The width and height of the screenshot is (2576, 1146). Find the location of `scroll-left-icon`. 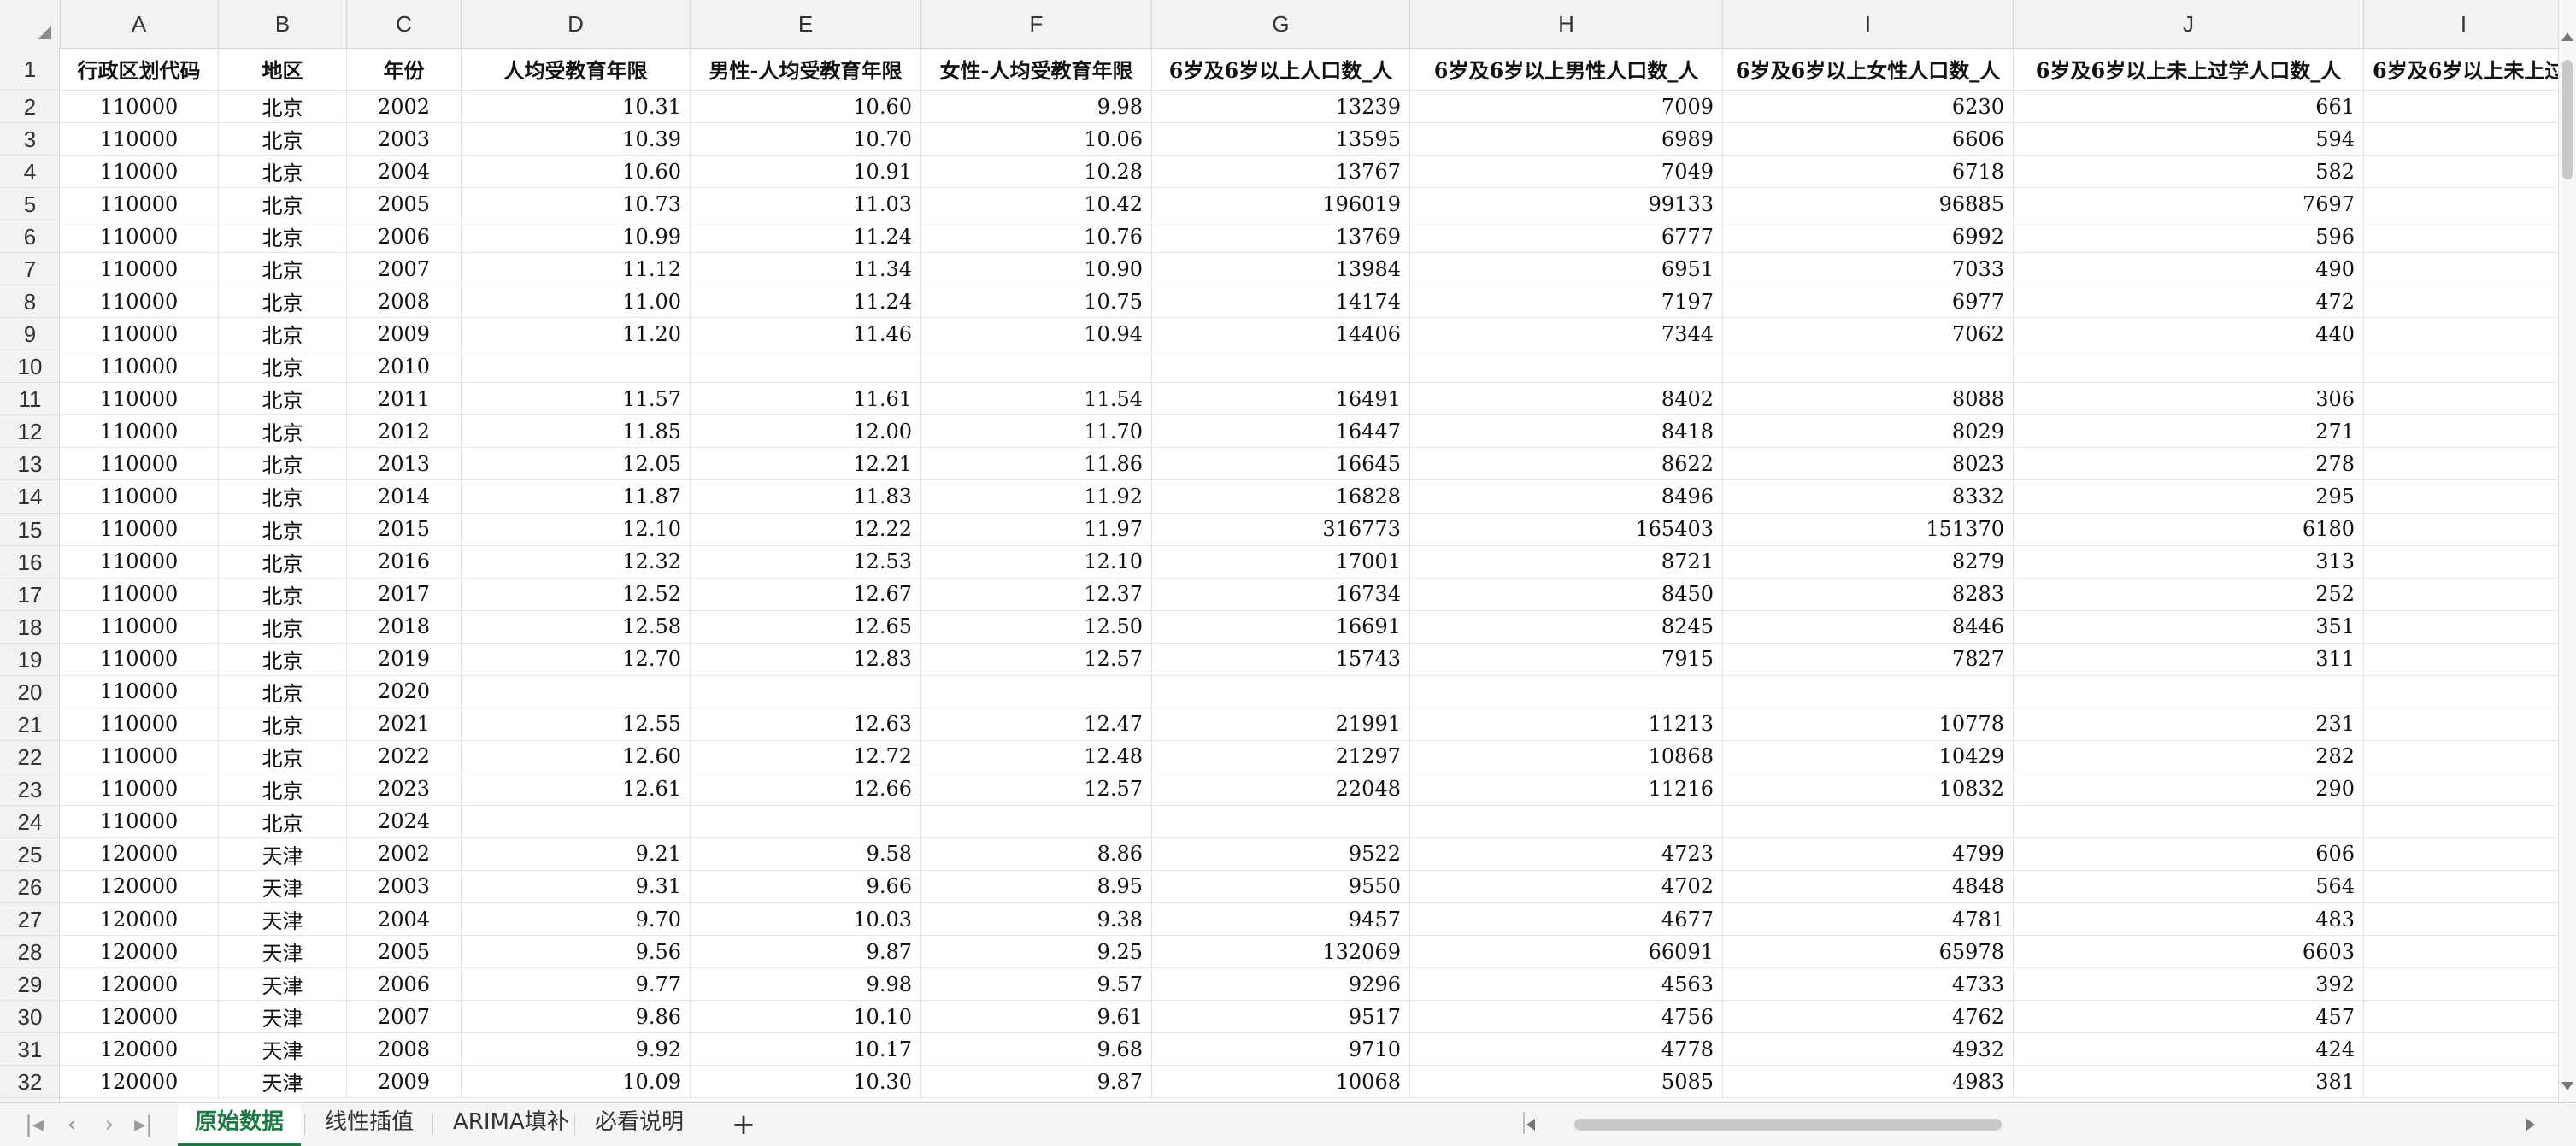

scroll-left-icon is located at coordinates (1530, 1125).